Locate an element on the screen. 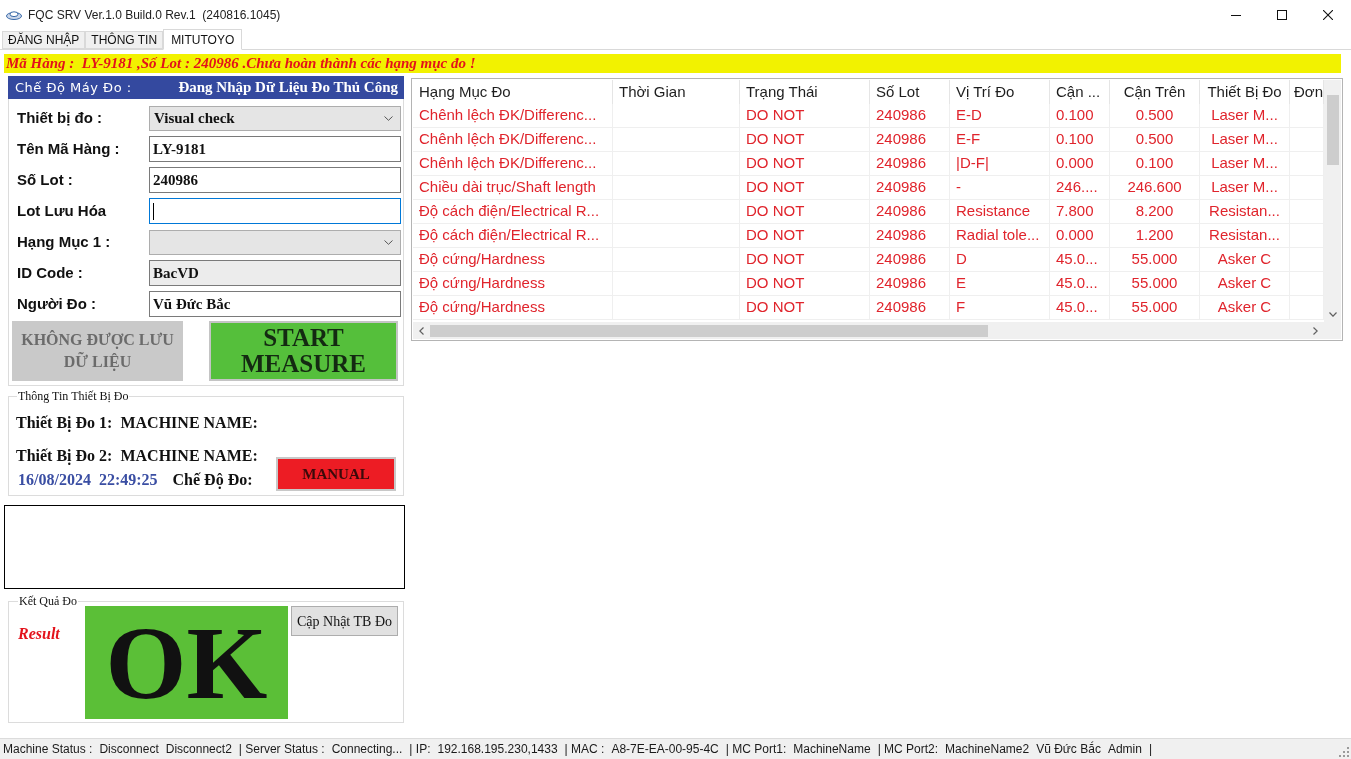  field-label: Người Đo : is located at coordinates (56, 303).